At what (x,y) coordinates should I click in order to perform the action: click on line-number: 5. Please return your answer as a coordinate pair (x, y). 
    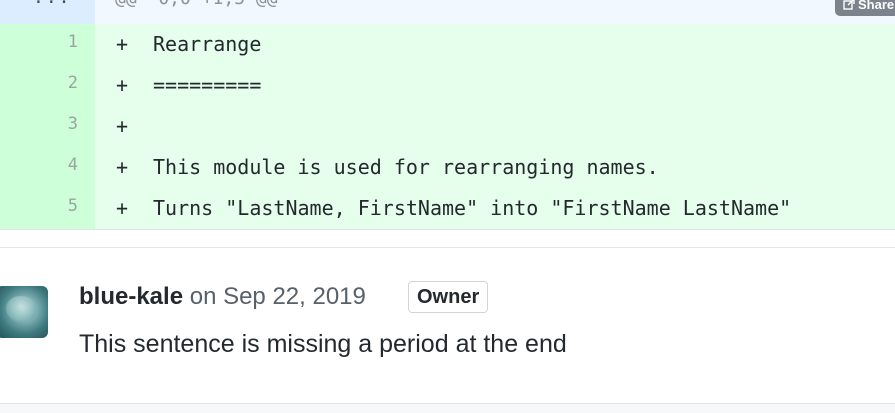
    Looking at the image, I should click on (47, 208).